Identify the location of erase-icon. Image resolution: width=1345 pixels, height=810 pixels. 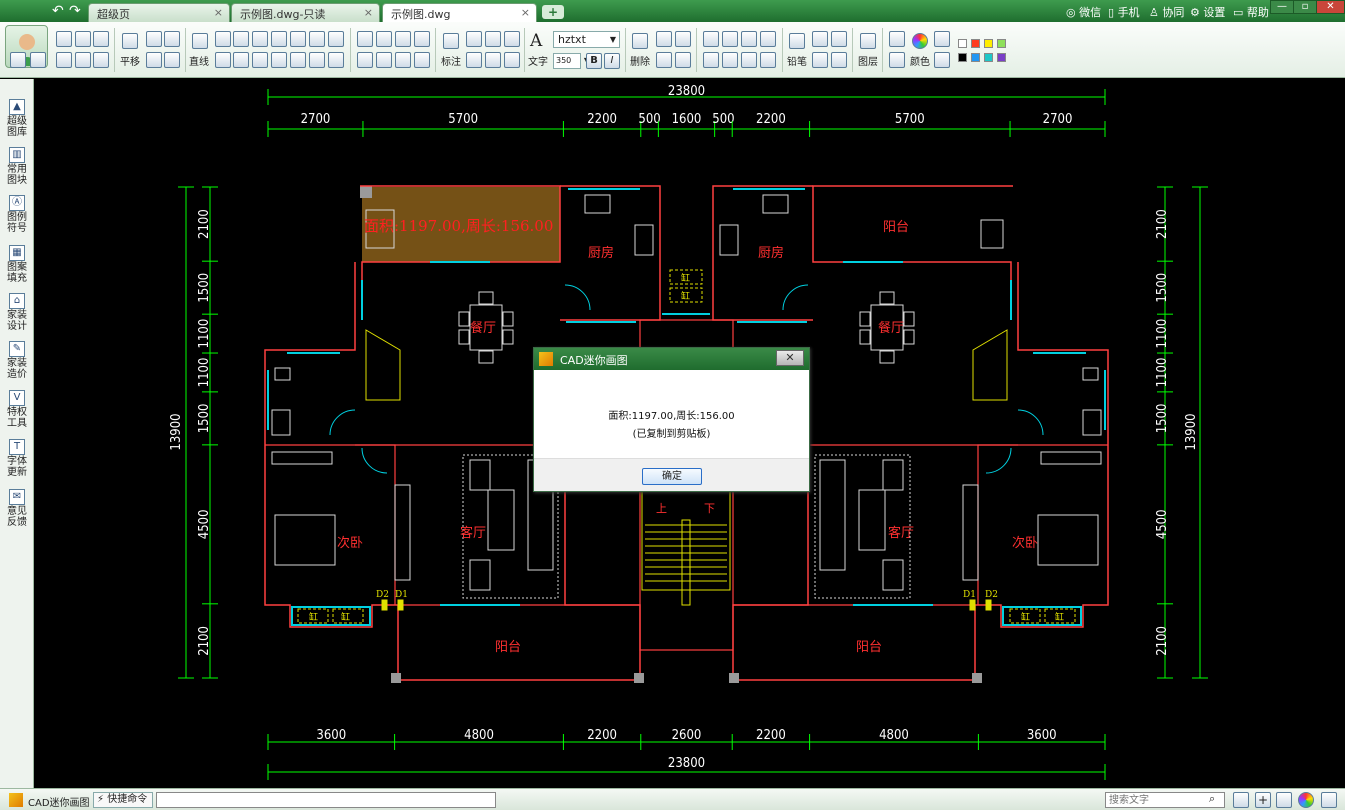
(422, 39).